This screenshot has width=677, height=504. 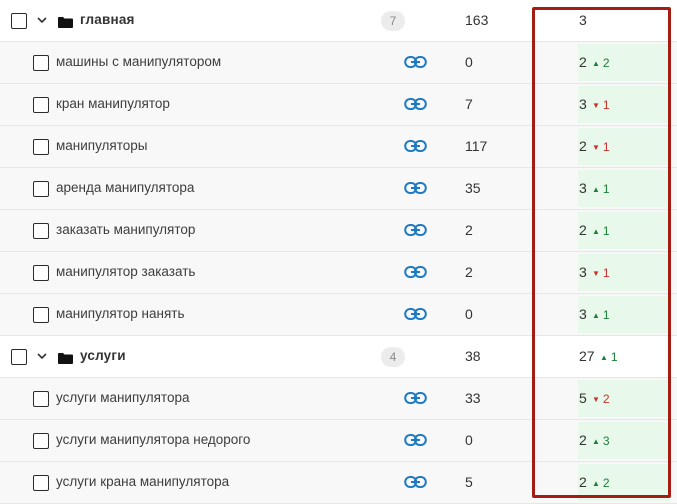 I want to click on group-name: услуги, so click(x=103, y=355).